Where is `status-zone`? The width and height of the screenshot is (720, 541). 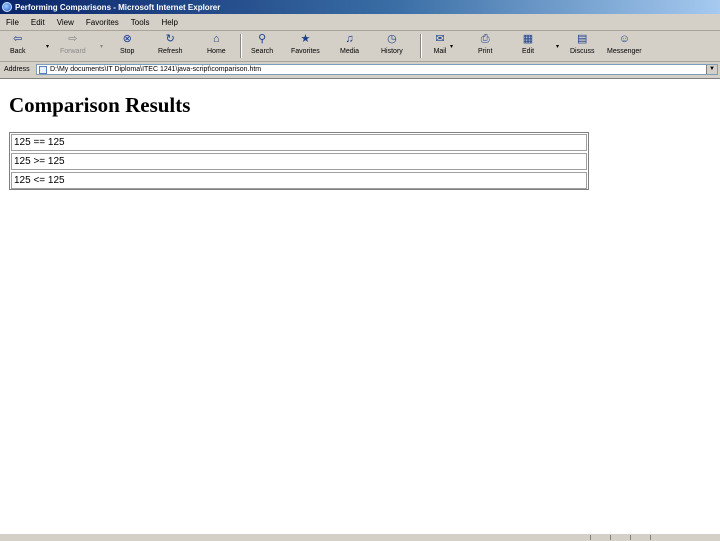
status-zone is located at coordinates (650, 537).